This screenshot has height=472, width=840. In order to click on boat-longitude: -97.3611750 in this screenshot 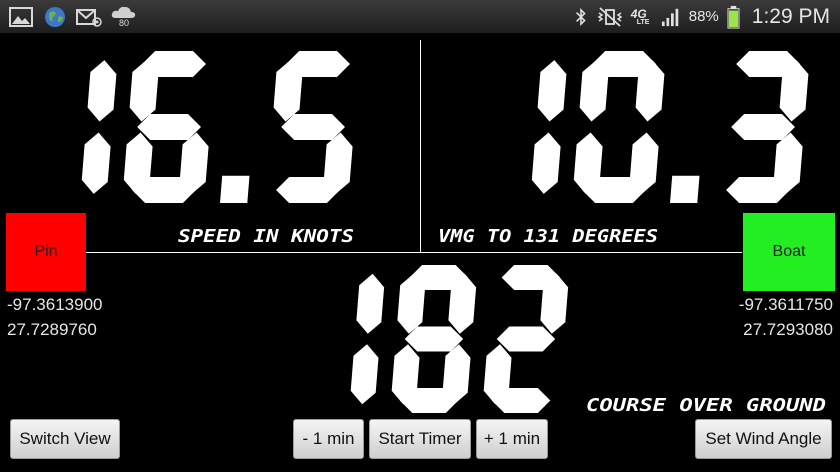, I will do `click(785, 304)`.